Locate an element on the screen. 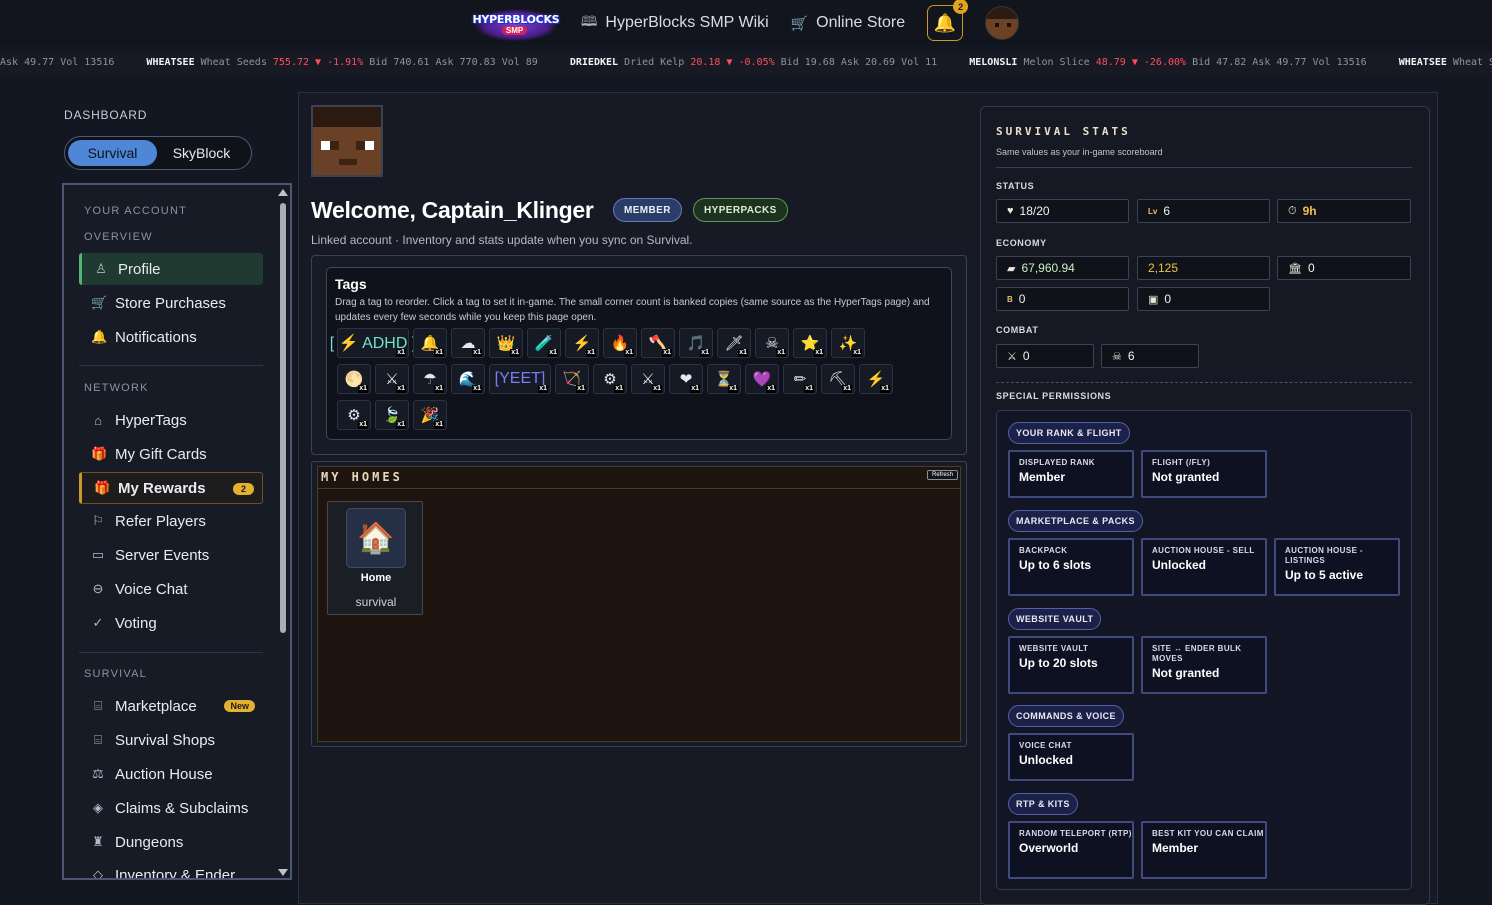  sidebar-scrollbar is located at coordinates (283, 532).